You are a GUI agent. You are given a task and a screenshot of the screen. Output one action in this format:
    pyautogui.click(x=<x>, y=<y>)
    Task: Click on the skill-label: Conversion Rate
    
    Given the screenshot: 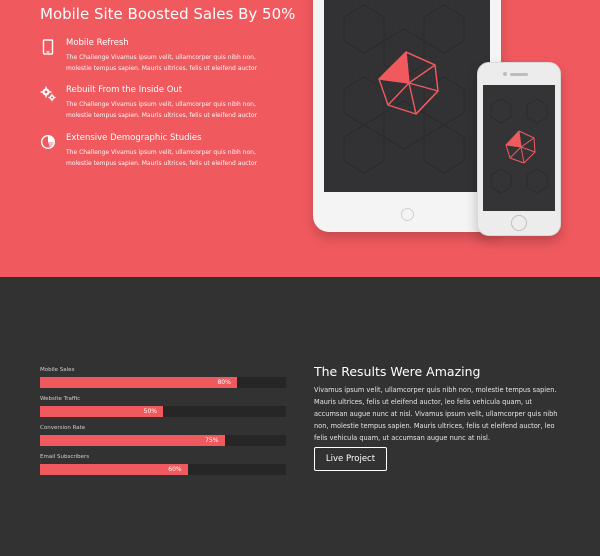 What is the action you would take?
    pyautogui.click(x=63, y=428)
    